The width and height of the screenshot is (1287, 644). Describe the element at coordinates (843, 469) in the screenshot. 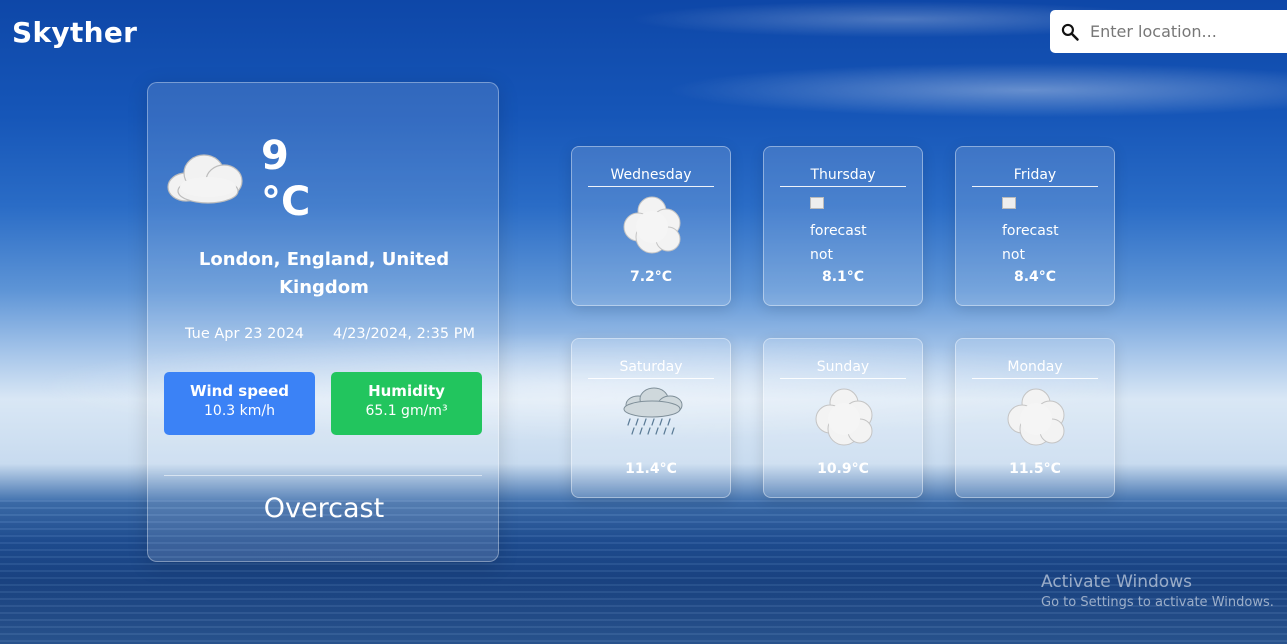

I see `forecast-temperature: 10.9°C` at that location.